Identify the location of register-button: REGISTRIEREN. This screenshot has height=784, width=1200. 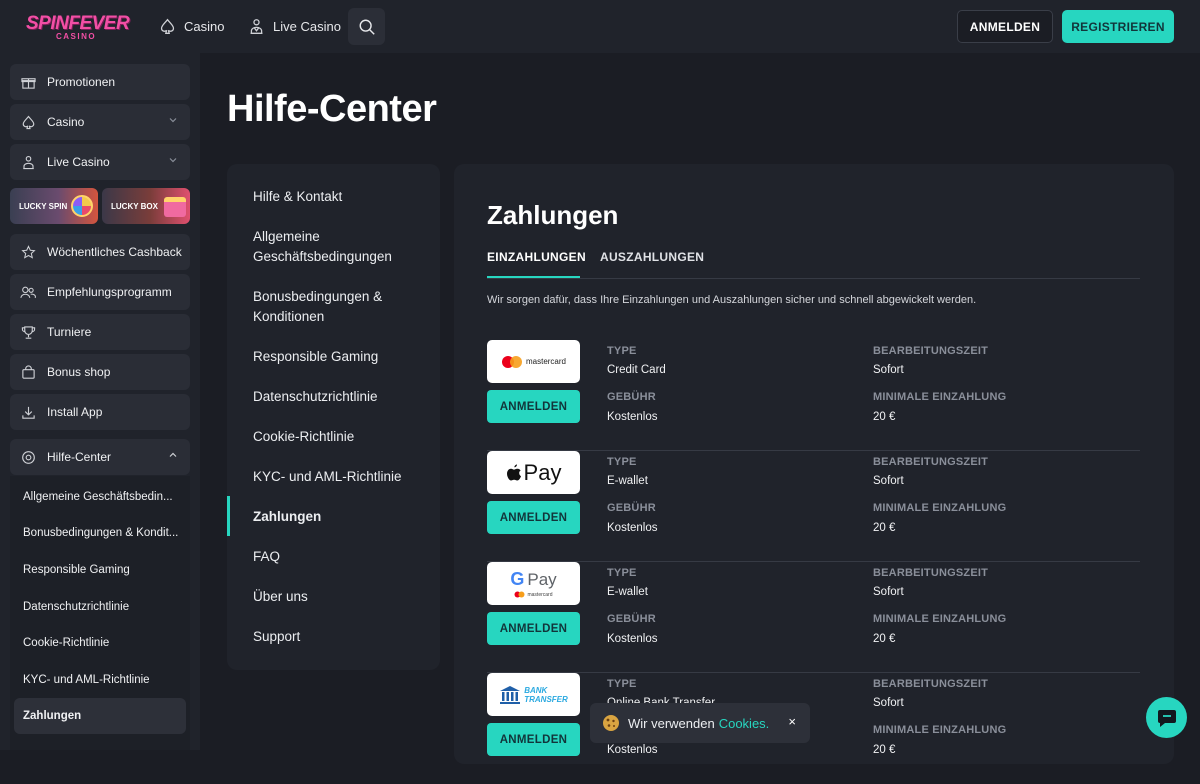
(1118, 26).